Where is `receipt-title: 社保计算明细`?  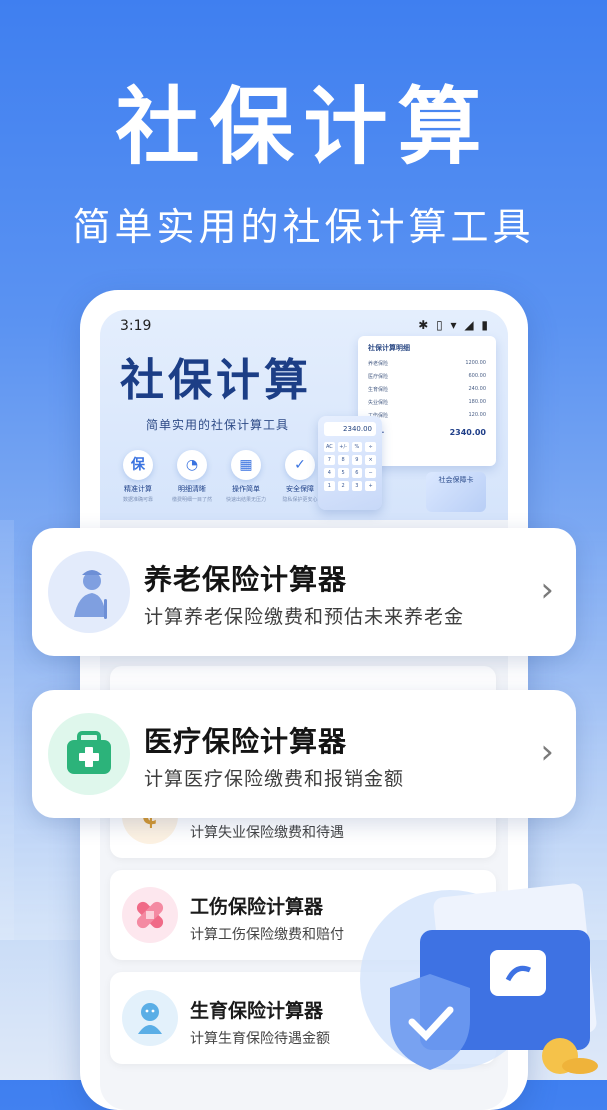
receipt-title: 社保计算明细 is located at coordinates (389, 348).